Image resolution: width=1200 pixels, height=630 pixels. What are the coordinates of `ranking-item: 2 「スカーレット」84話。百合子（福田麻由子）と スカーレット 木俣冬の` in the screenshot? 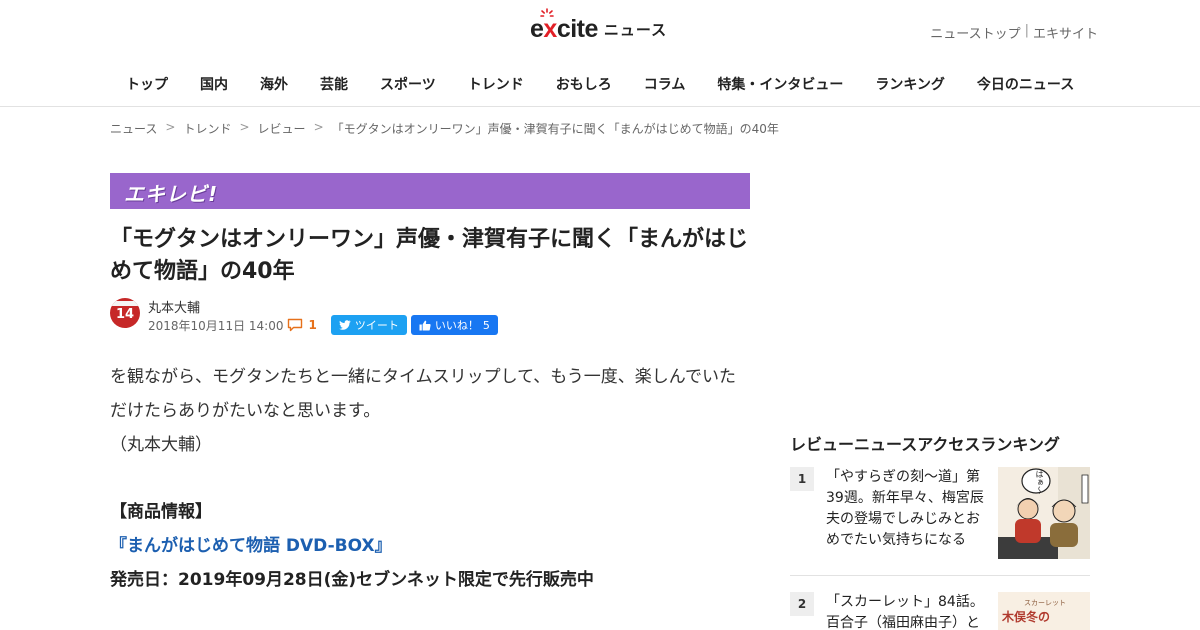 It's located at (940, 611).